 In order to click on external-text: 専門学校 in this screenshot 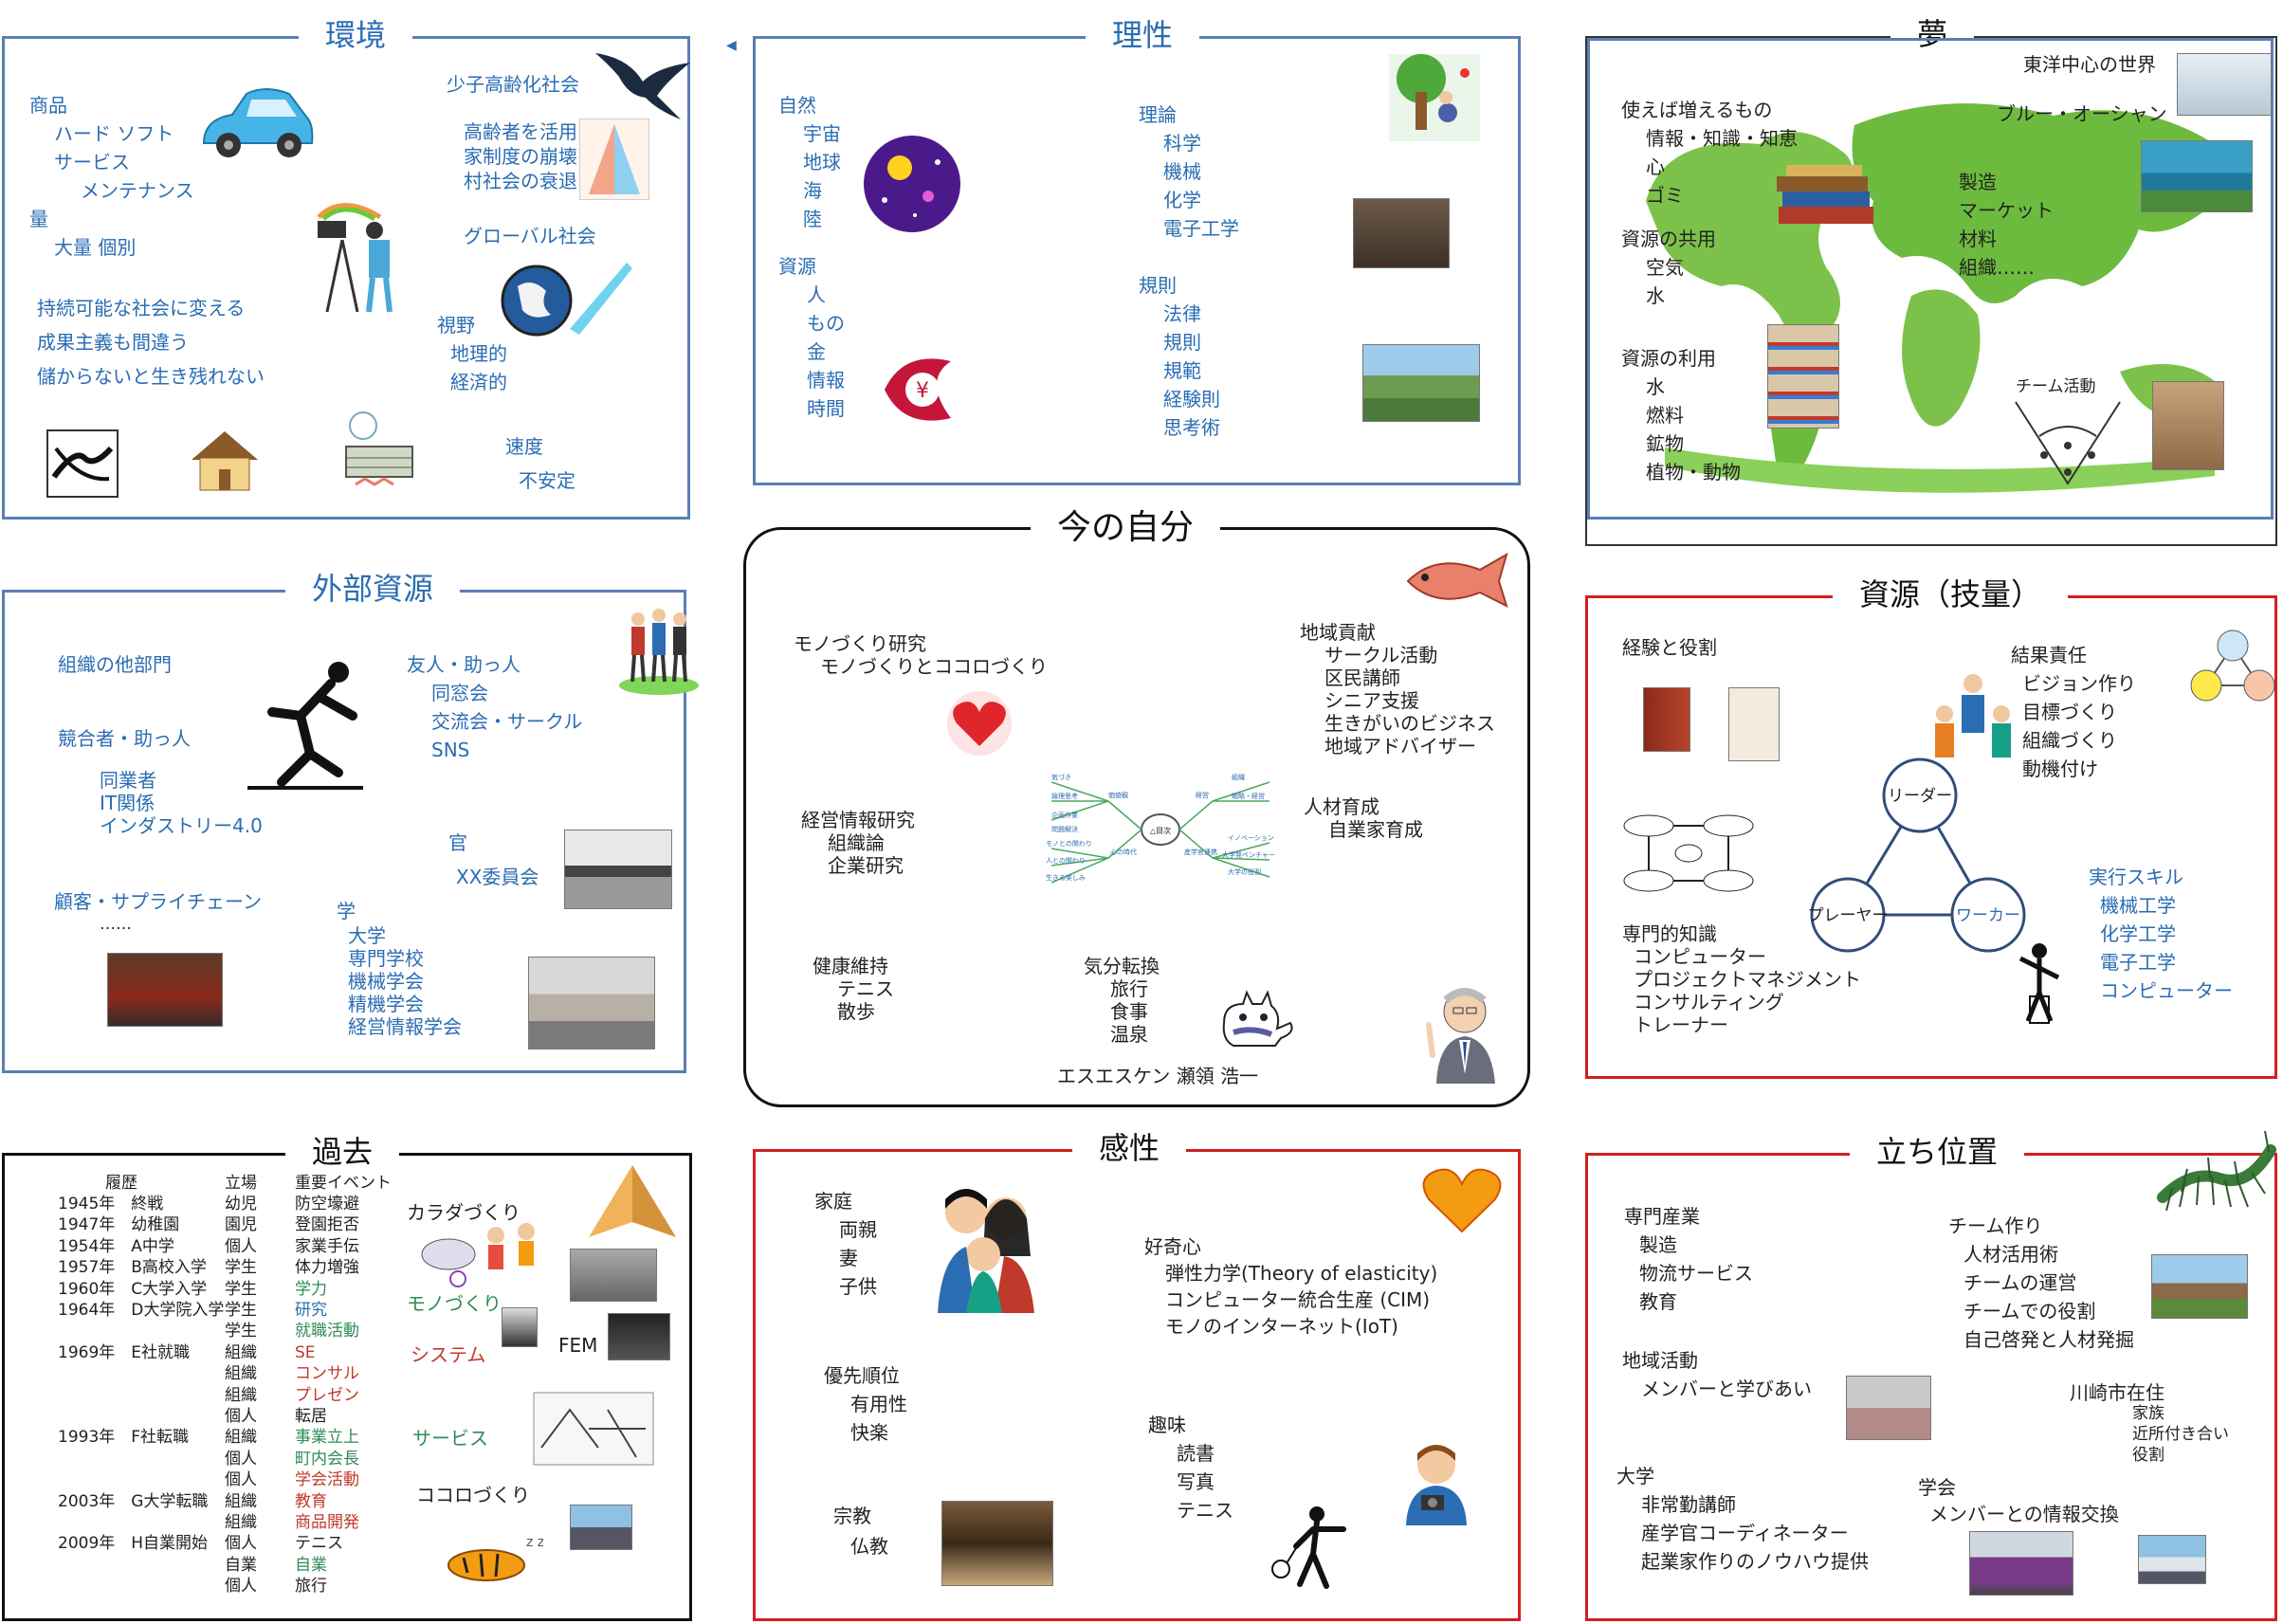, I will do `click(386, 958)`.